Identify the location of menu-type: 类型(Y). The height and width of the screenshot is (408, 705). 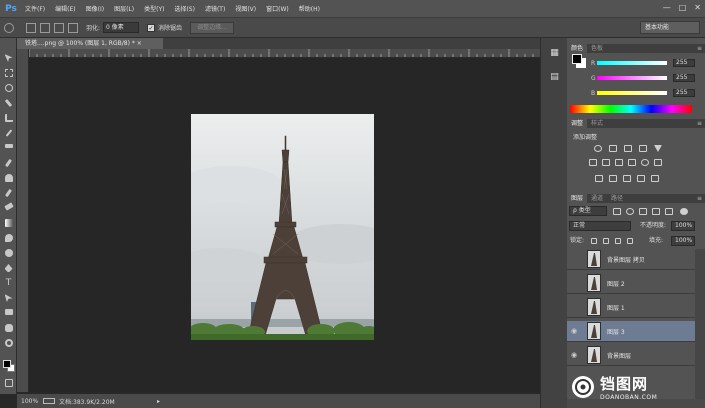
(154, 8).